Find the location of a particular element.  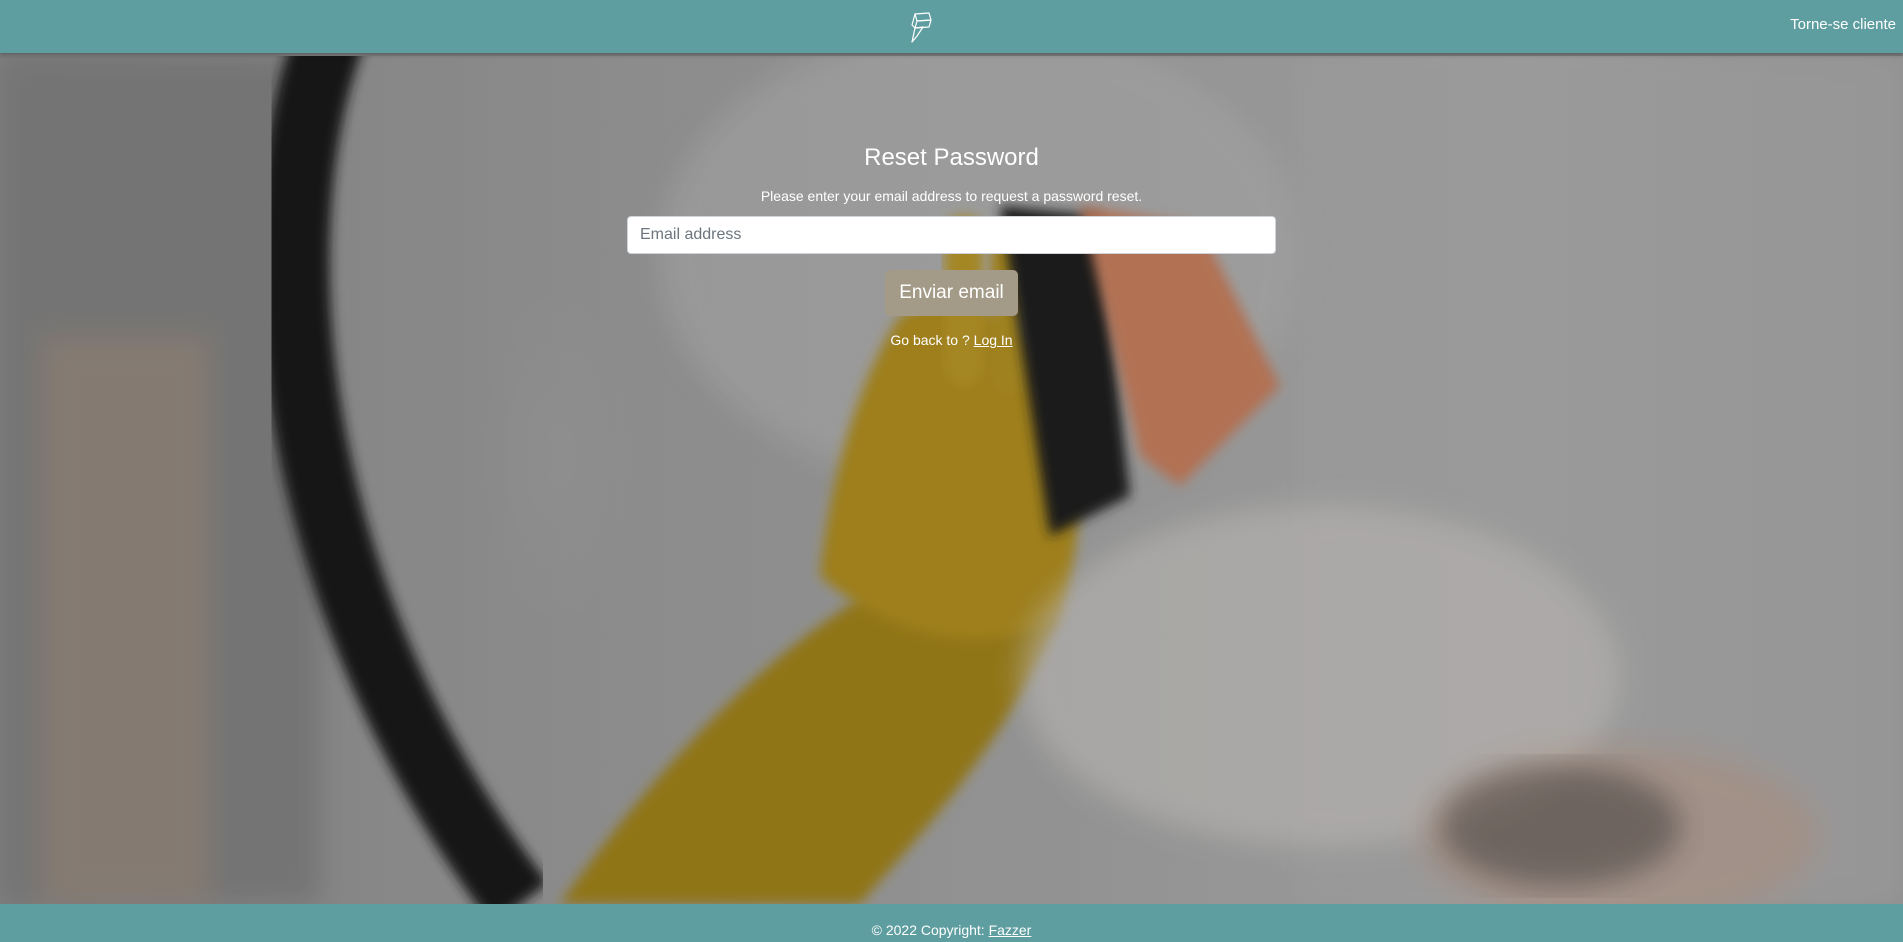

page-title: Reset Password is located at coordinates (951, 157).